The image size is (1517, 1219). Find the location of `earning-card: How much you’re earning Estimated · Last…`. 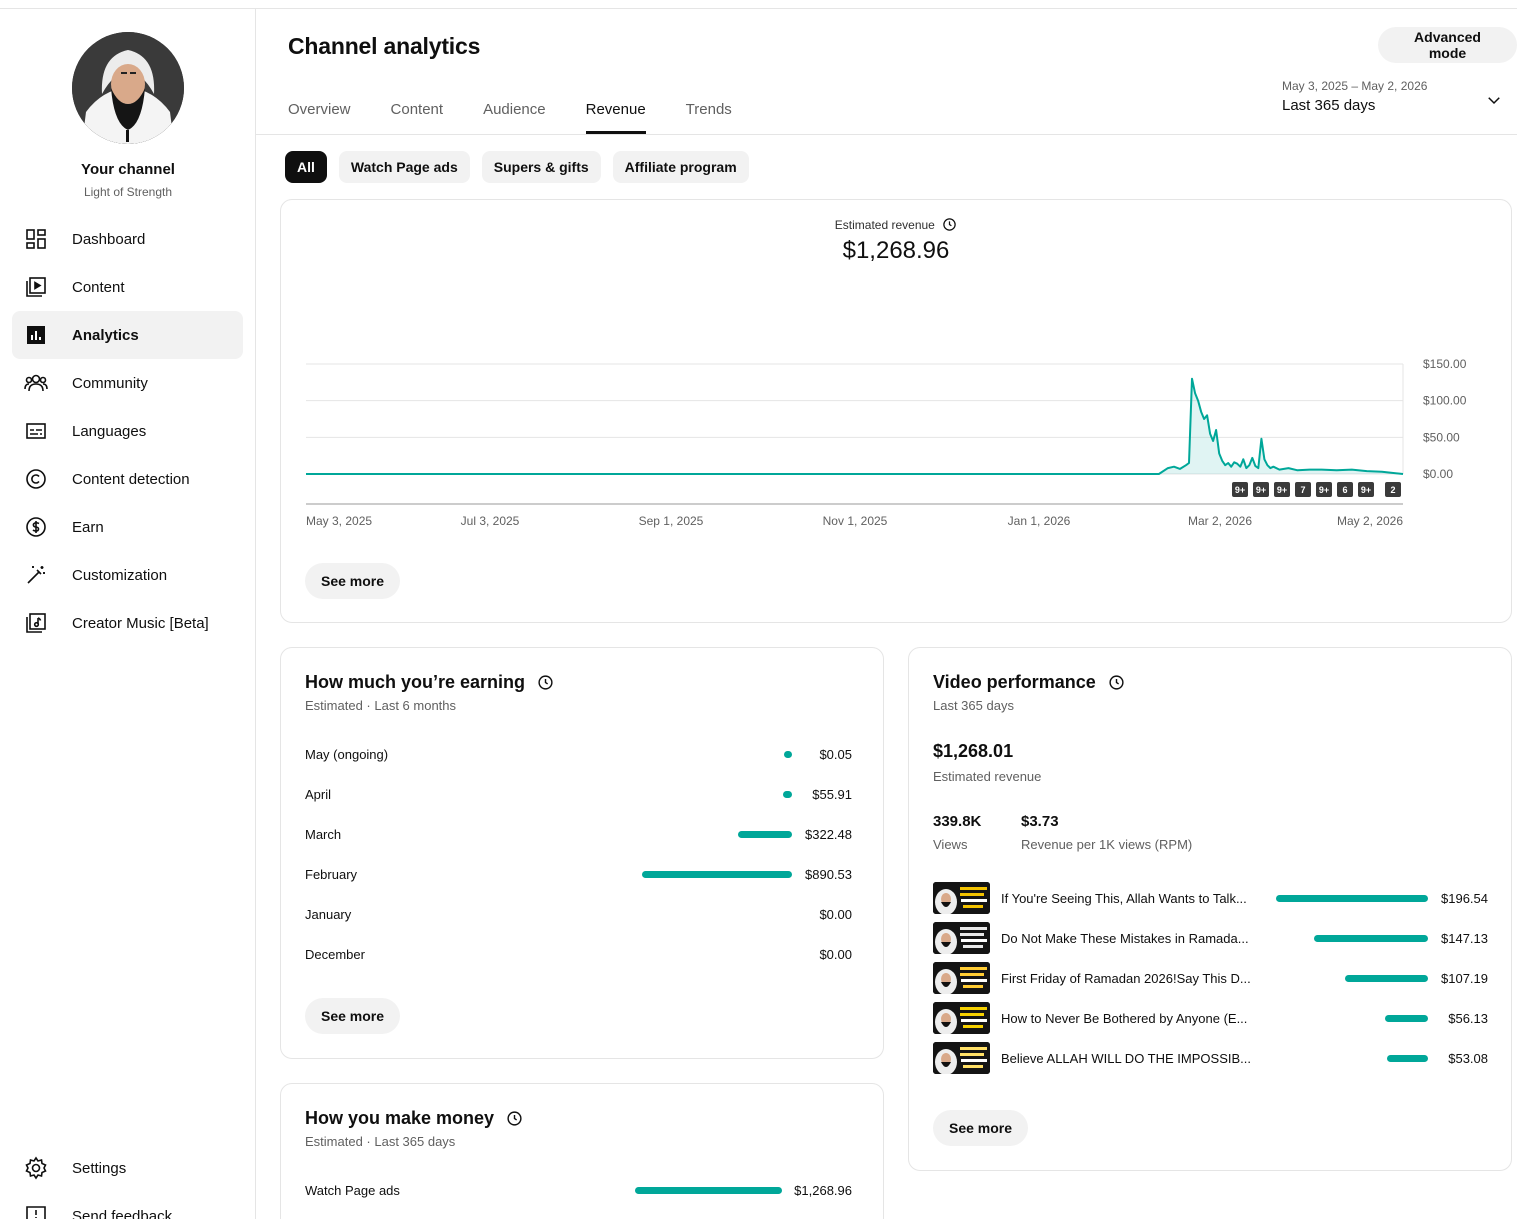

earning-card: How much you’re earning Estimated · Last… is located at coordinates (582, 853).